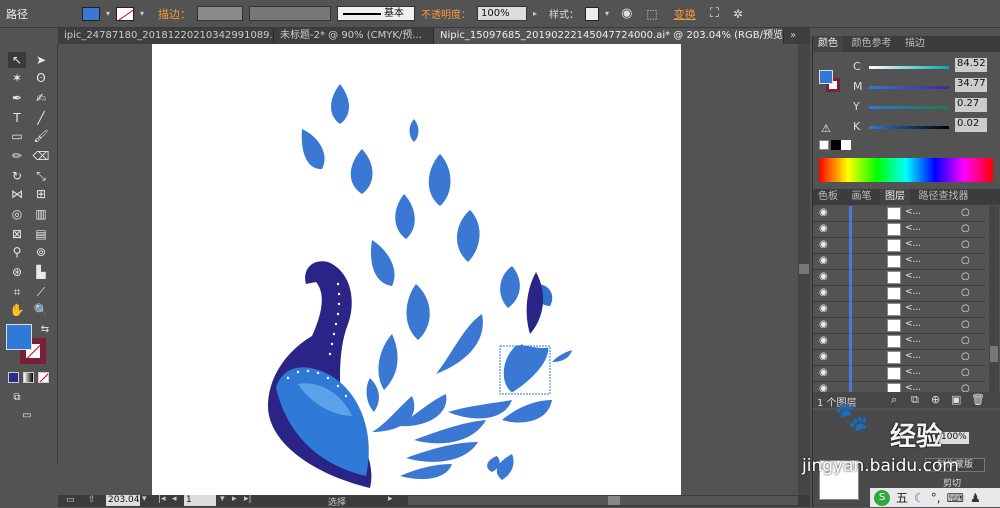  I want to click on rectangle-tool-icon: ▭, so click(17, 136).